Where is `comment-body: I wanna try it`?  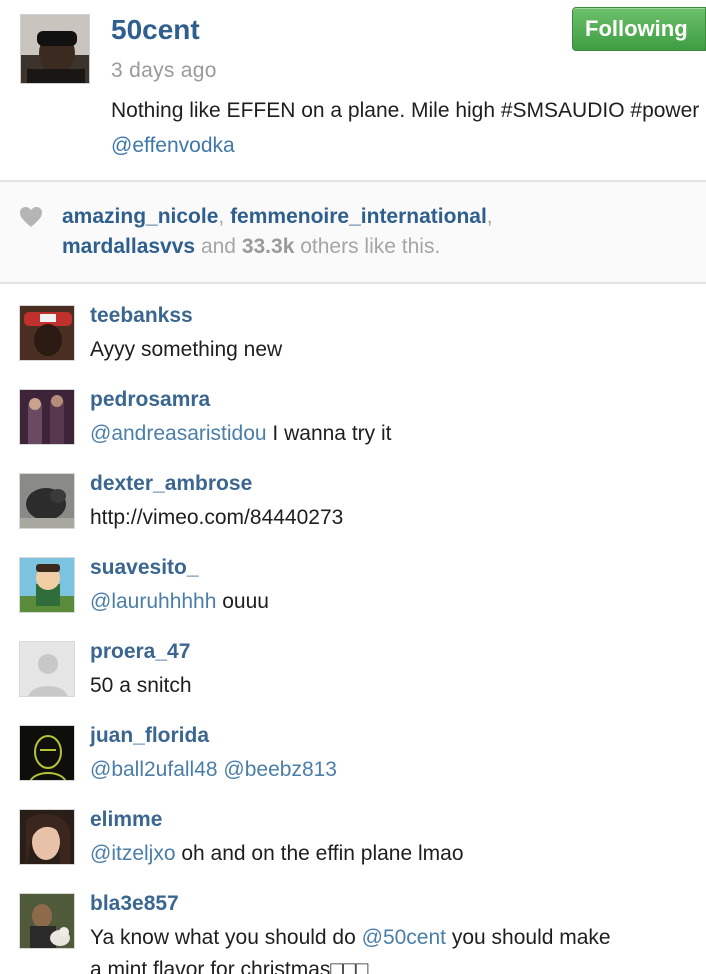 comment-body: I wanna try it is located at coordinates (329, 433).